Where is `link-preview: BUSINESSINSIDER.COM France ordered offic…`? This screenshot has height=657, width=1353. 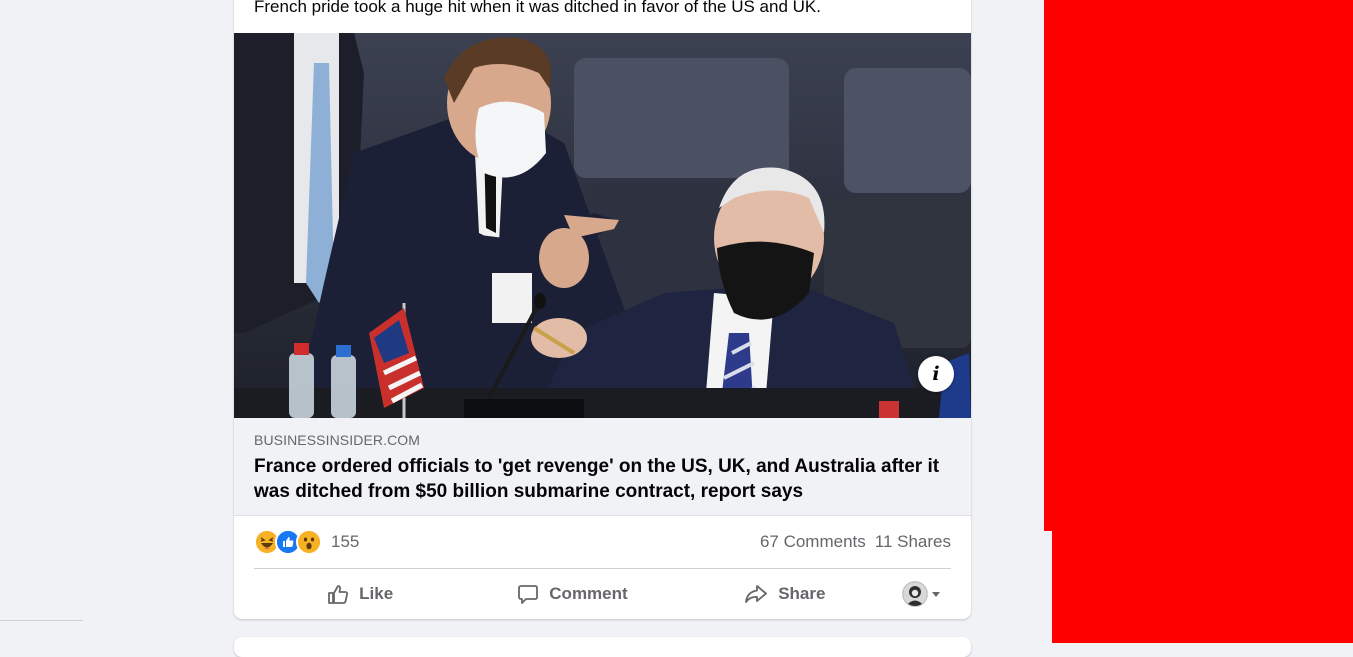 link-preview: BUSINESSINSIDER.COM France ordered offic… is located at coordinates (602, 467).